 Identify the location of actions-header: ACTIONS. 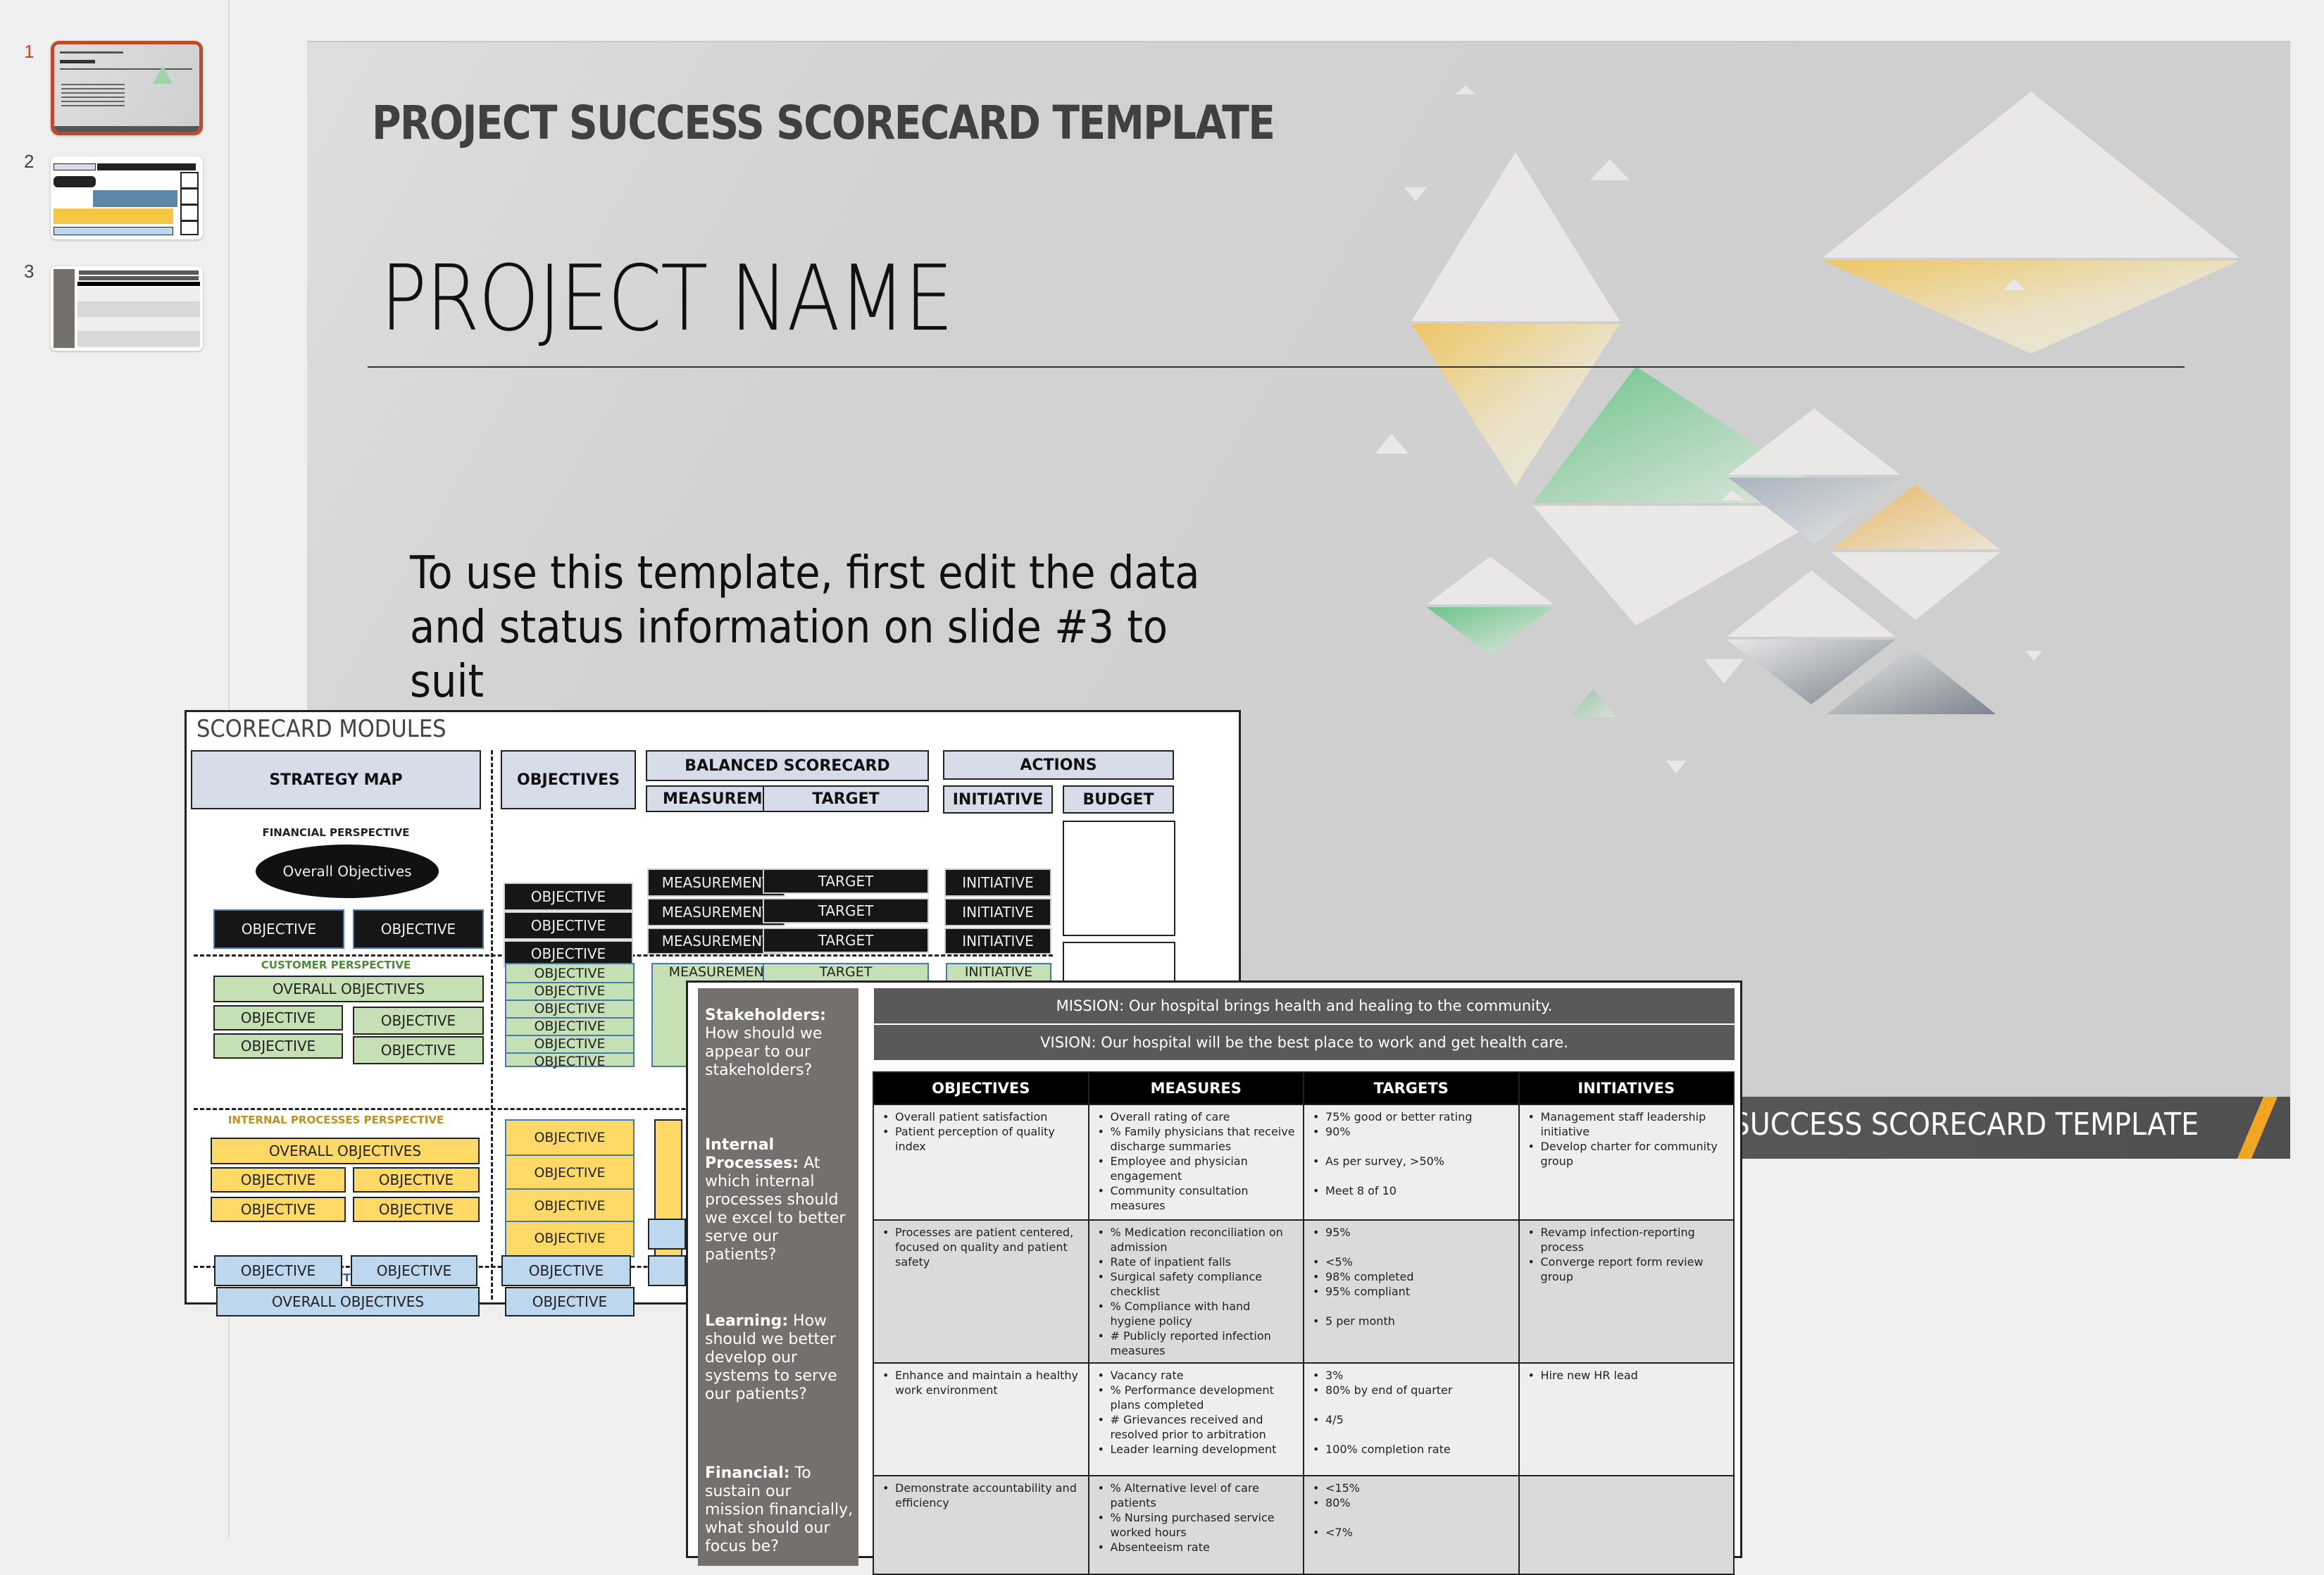
(1058, 765).